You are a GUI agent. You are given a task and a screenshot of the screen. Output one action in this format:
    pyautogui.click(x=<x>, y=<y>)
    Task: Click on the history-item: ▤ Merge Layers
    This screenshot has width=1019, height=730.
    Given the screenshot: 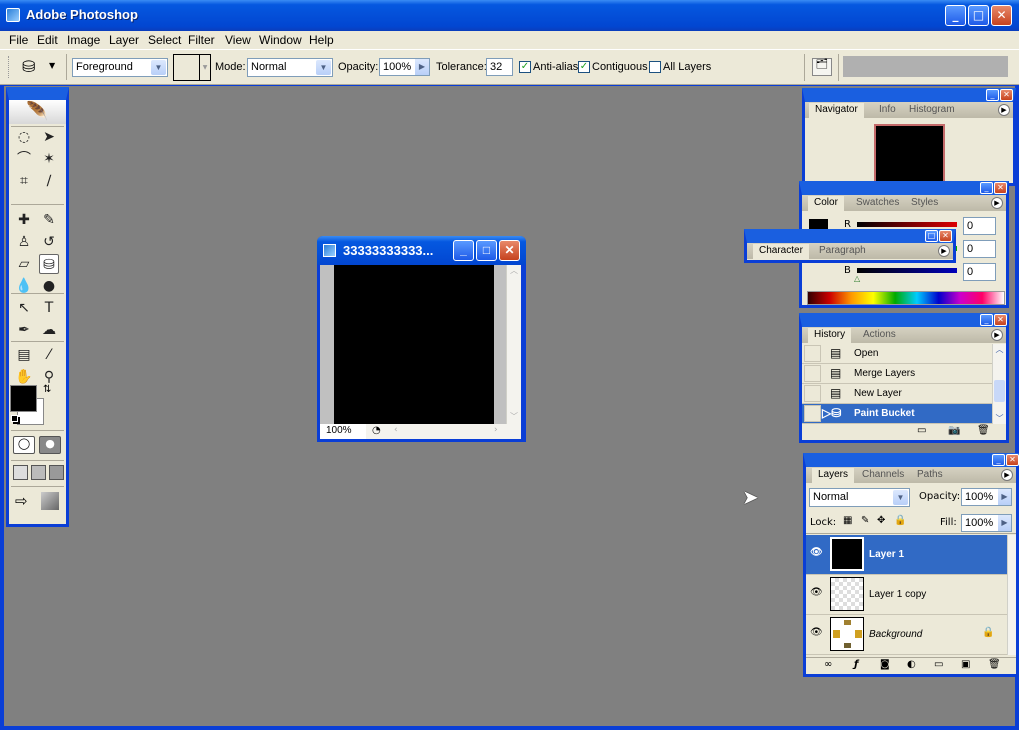 What is the action you would take?
    pyautogui.click(x=897, y=374)
    